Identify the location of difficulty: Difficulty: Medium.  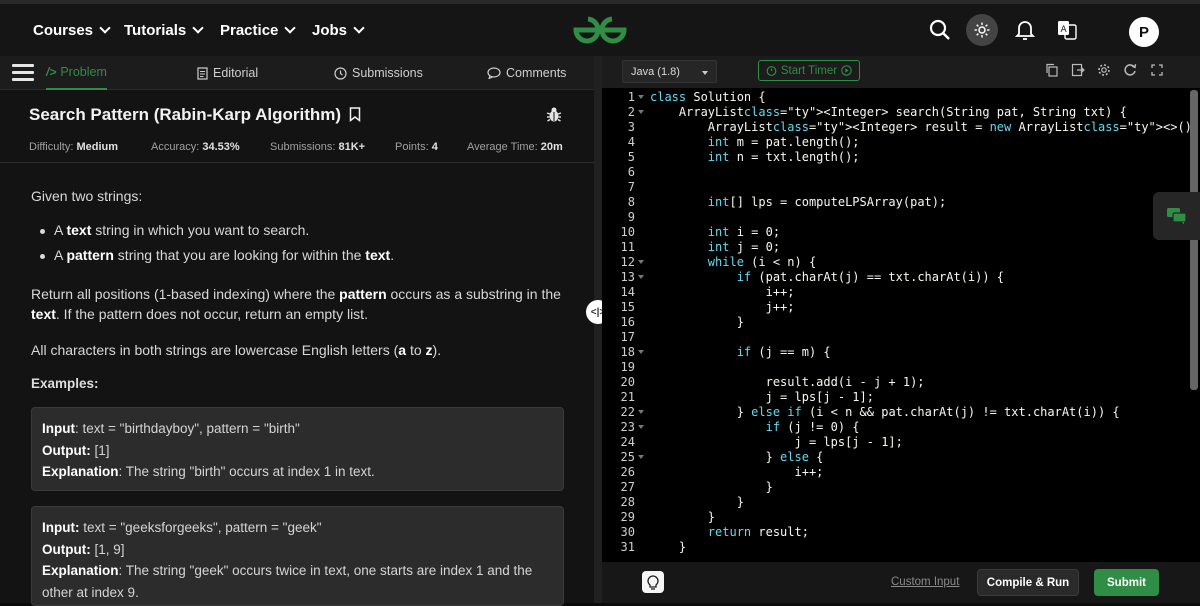
(74, 147).